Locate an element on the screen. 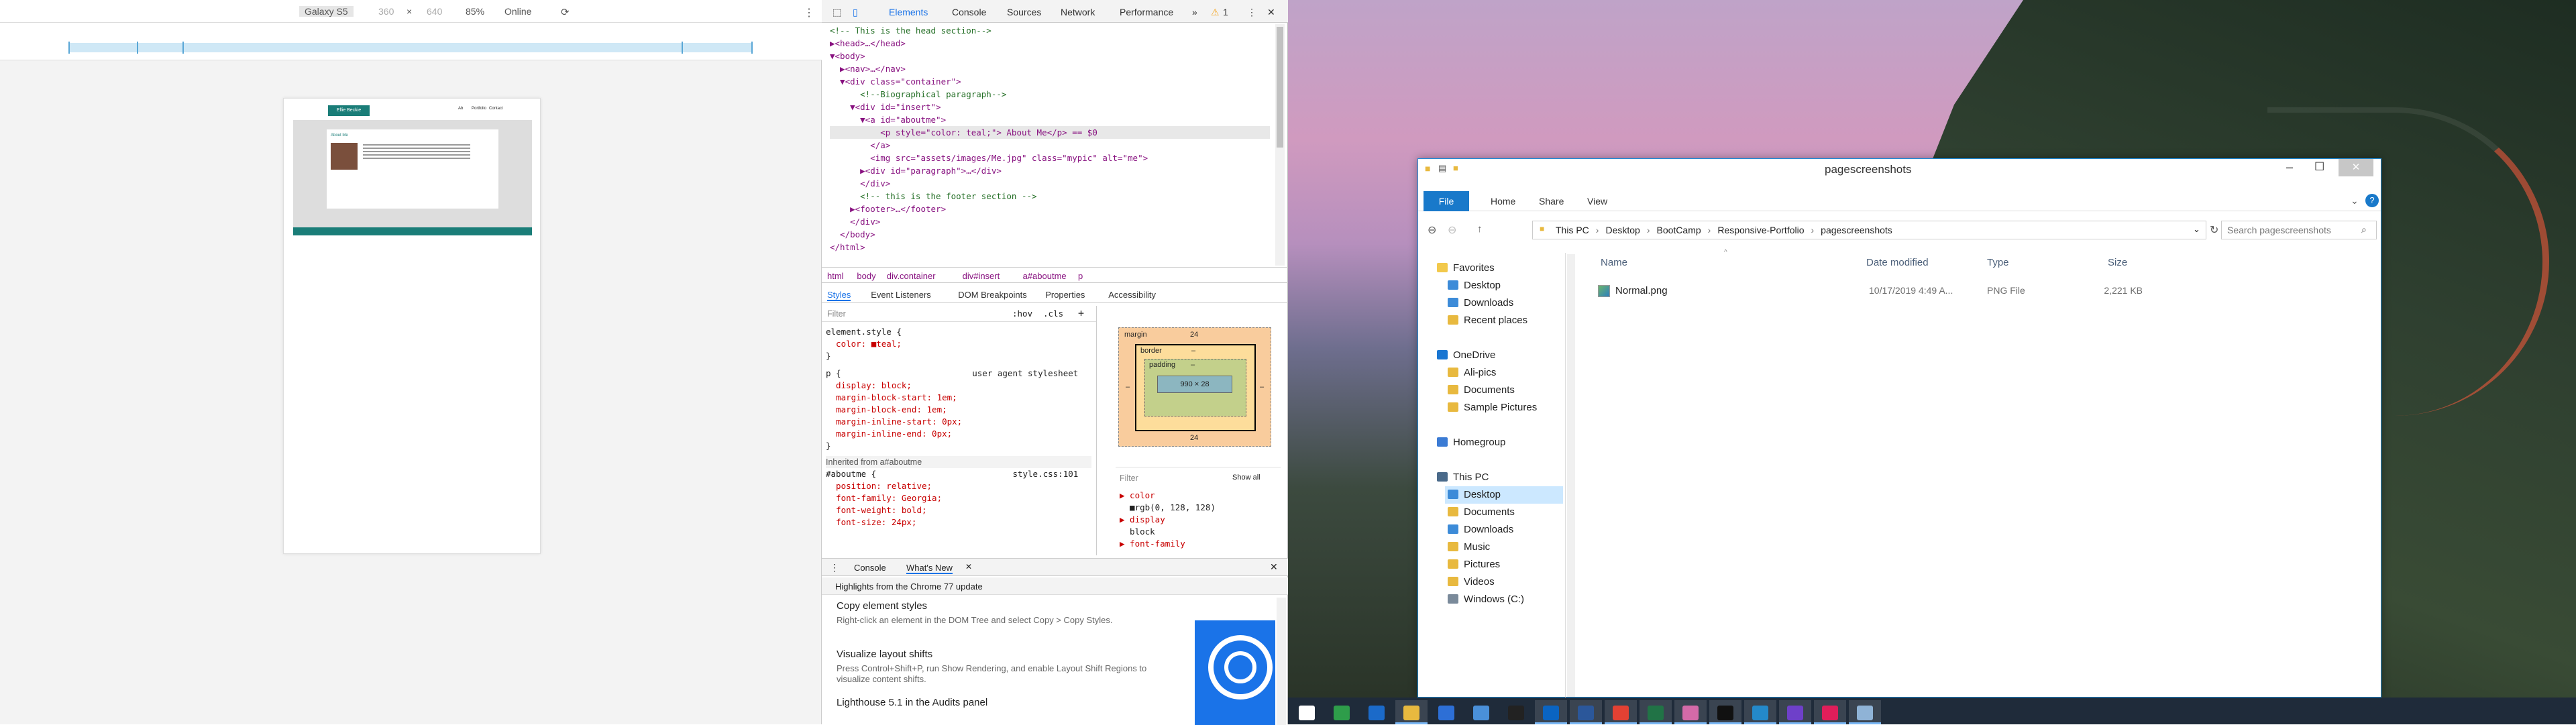  edge-taskbar-icon is located at coordinates (1376, 712).